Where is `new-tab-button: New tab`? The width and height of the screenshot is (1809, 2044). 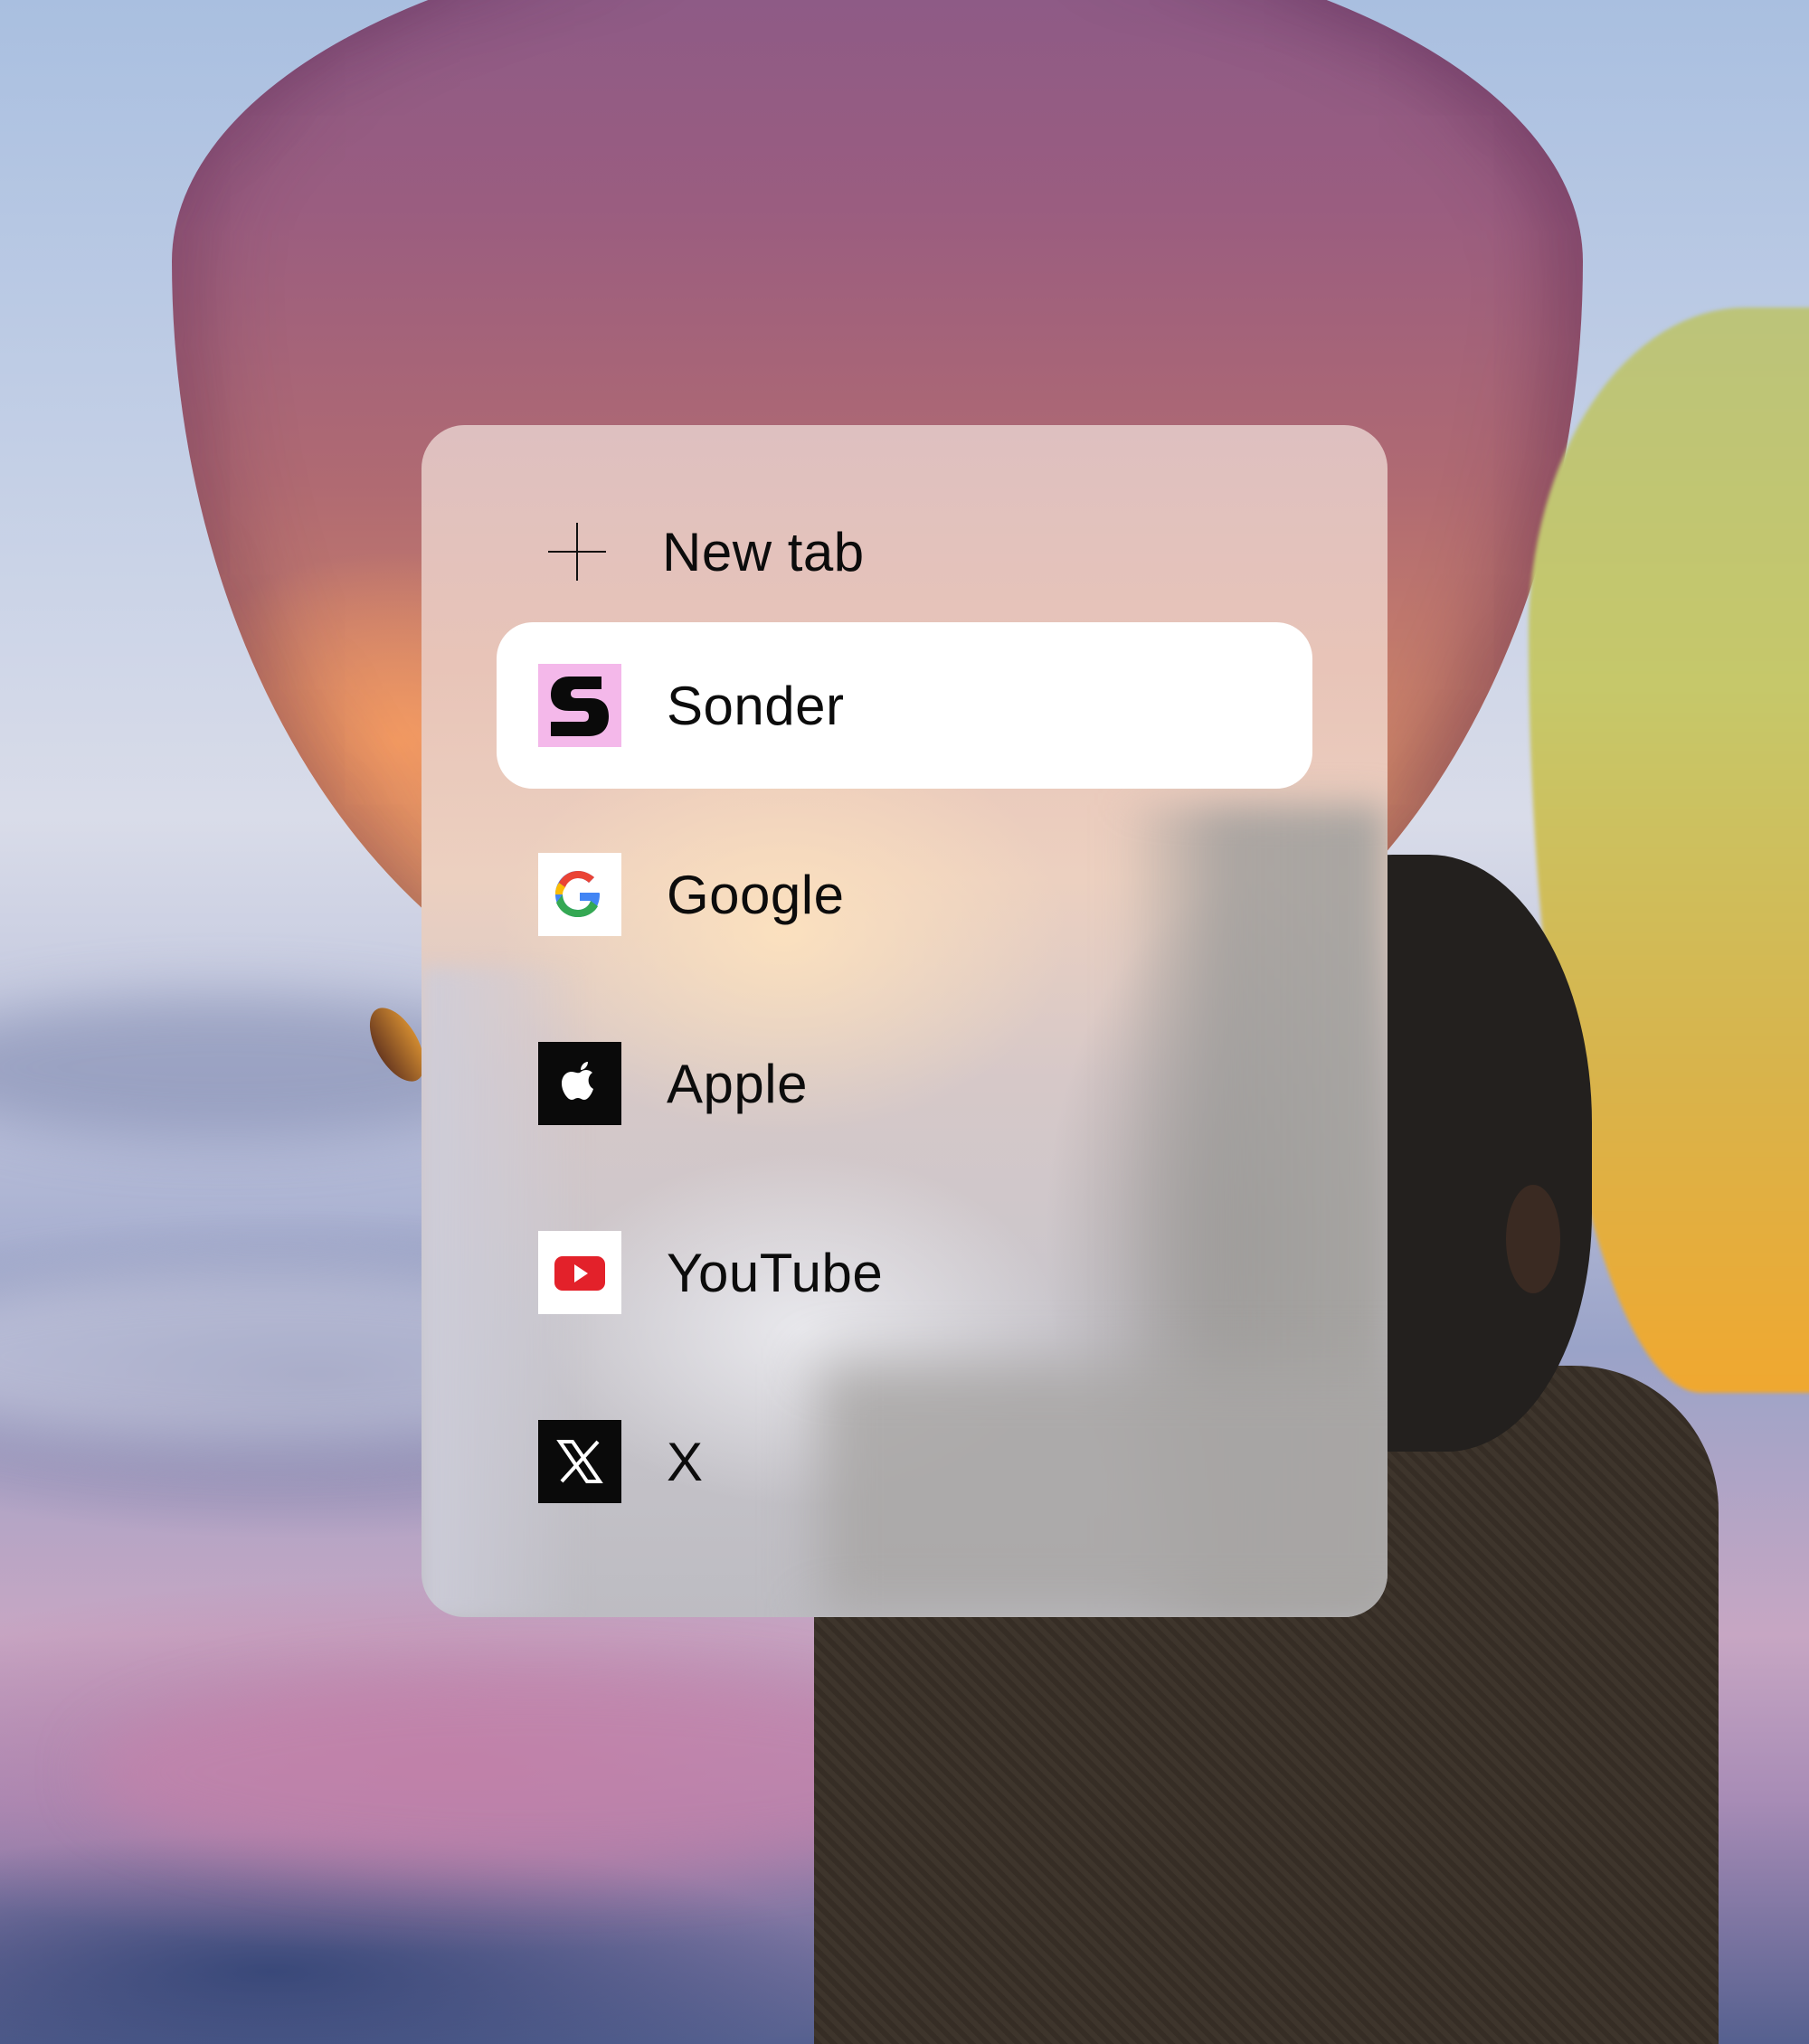 new-tab-button: New tab is located at coordinates (707, 552).